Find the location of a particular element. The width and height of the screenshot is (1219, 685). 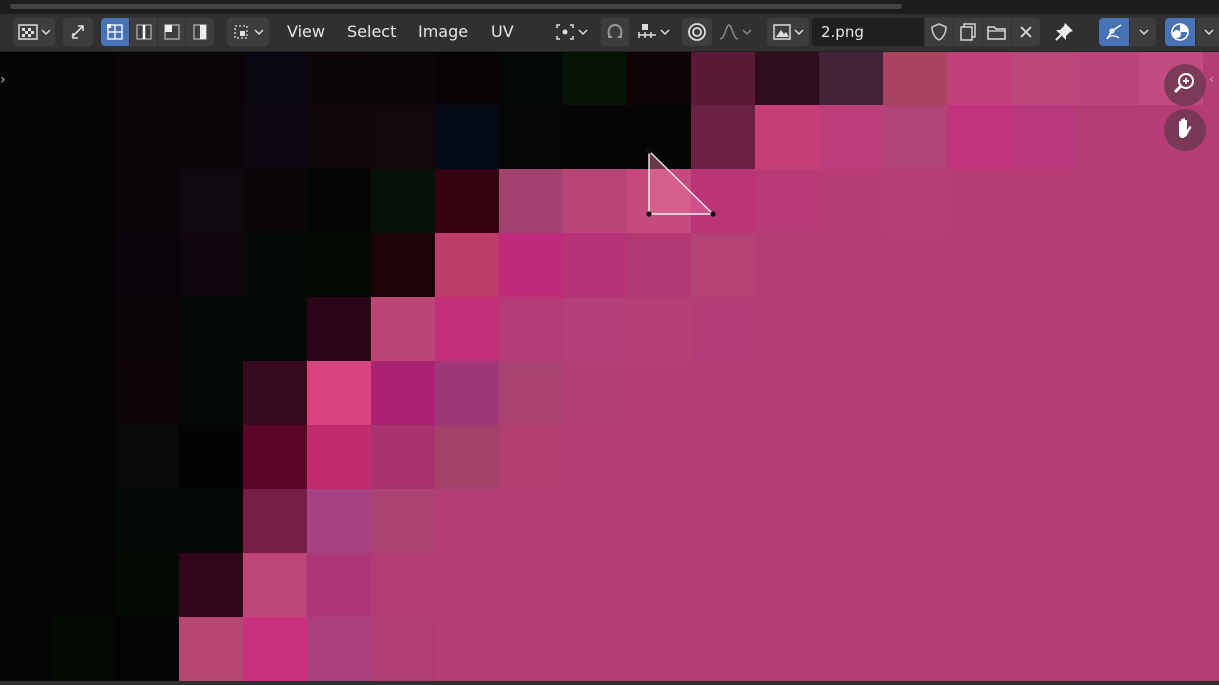

proportional-falloff-button is located at coordinates (735, 32).